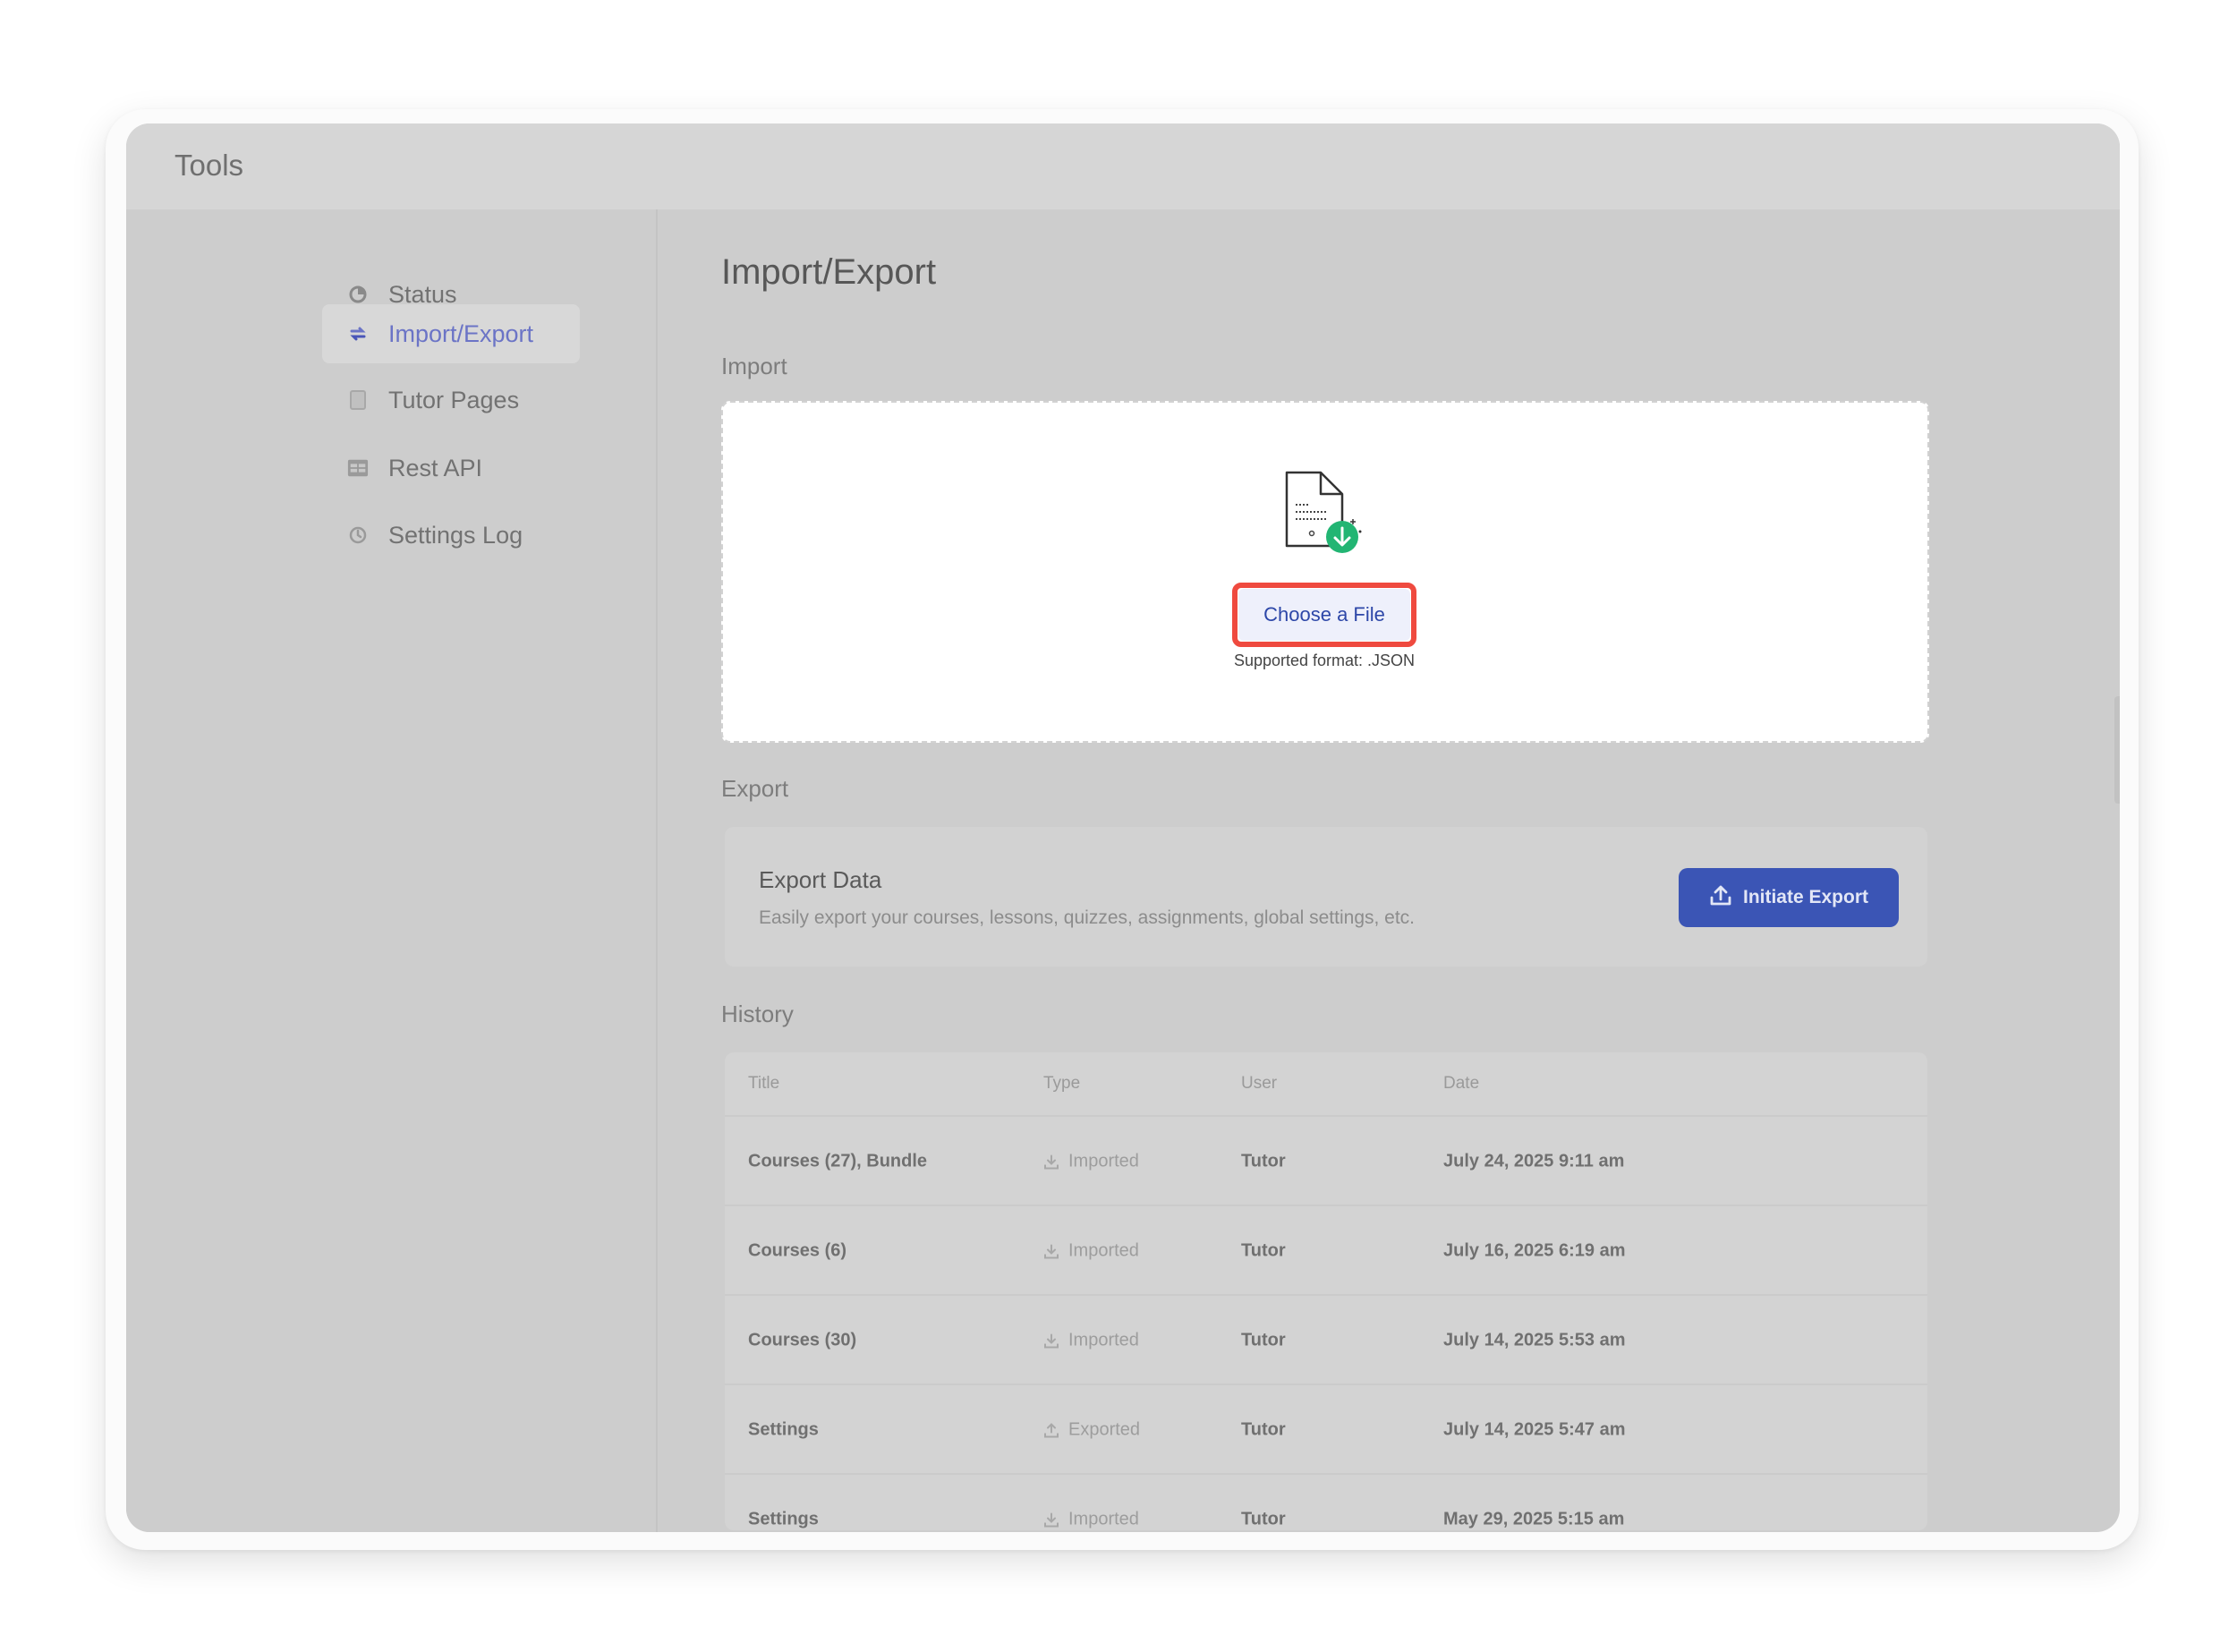 Image resolution: width=2237 pixels, height=1652 pixels. What do you see at coordinates (802, 1340) in the screenshot?
I see `row-title: Courses (30)` at bounding box center [802, 1340].